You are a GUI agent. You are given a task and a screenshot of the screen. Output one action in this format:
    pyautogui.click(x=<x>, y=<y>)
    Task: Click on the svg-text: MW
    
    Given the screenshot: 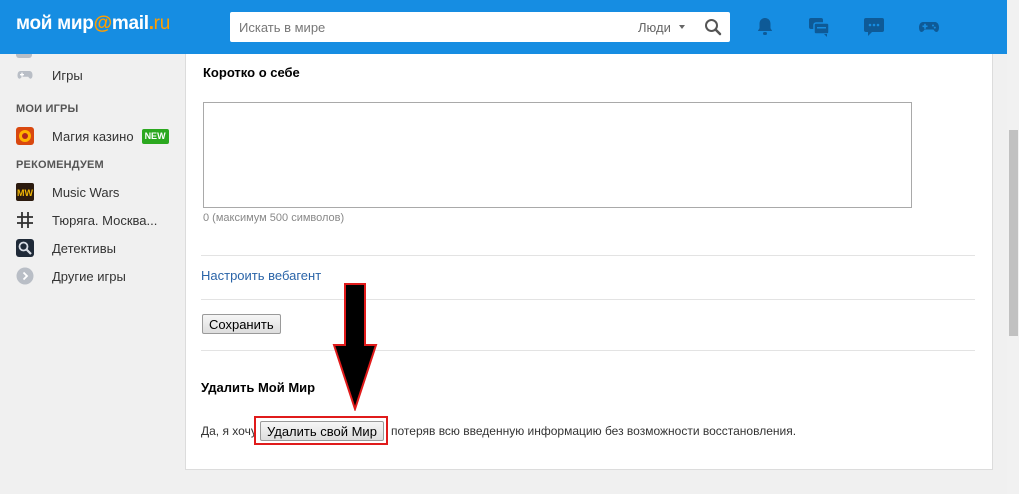 What is the action you would take?
    pyautogui.click(x=25, y=193)
    